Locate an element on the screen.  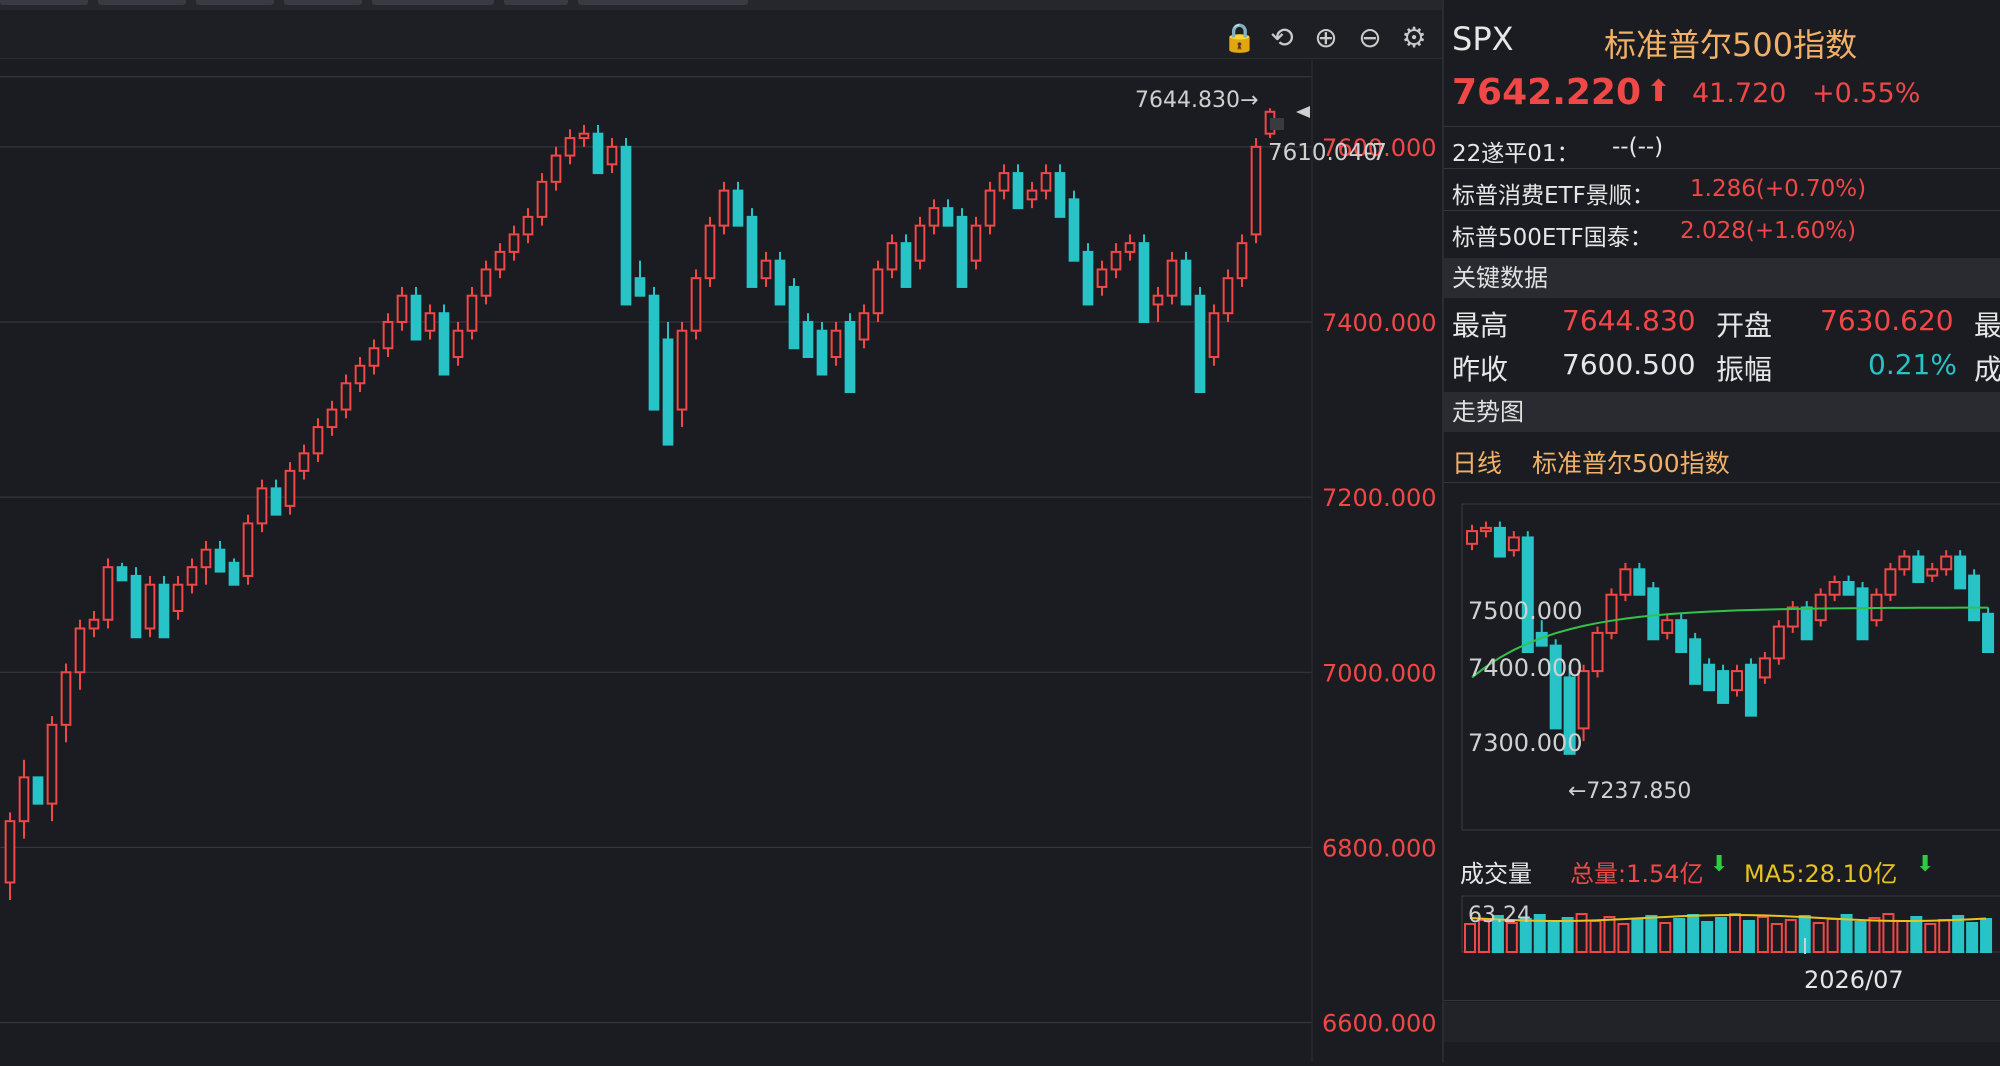
gear-icon: ⚙ is located at coordinates (1414, 38).